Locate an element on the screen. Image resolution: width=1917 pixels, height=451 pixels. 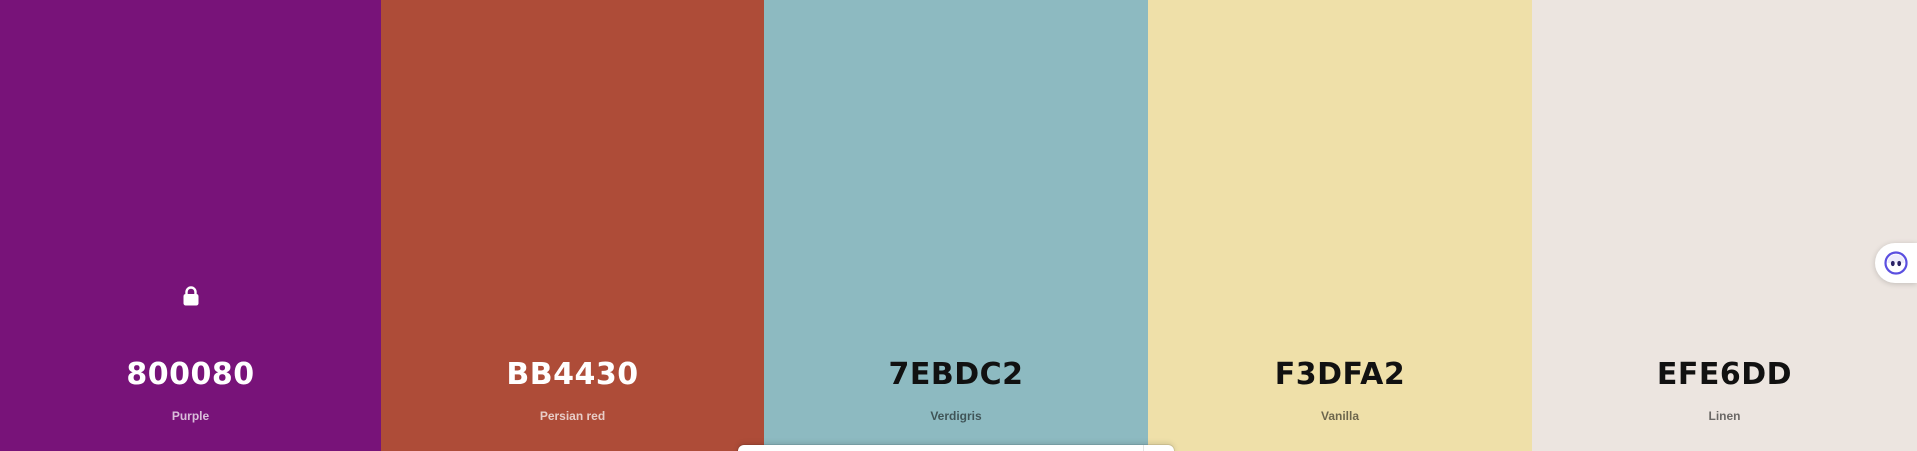
toolbar-divider is located at coordinates (1143, 448).